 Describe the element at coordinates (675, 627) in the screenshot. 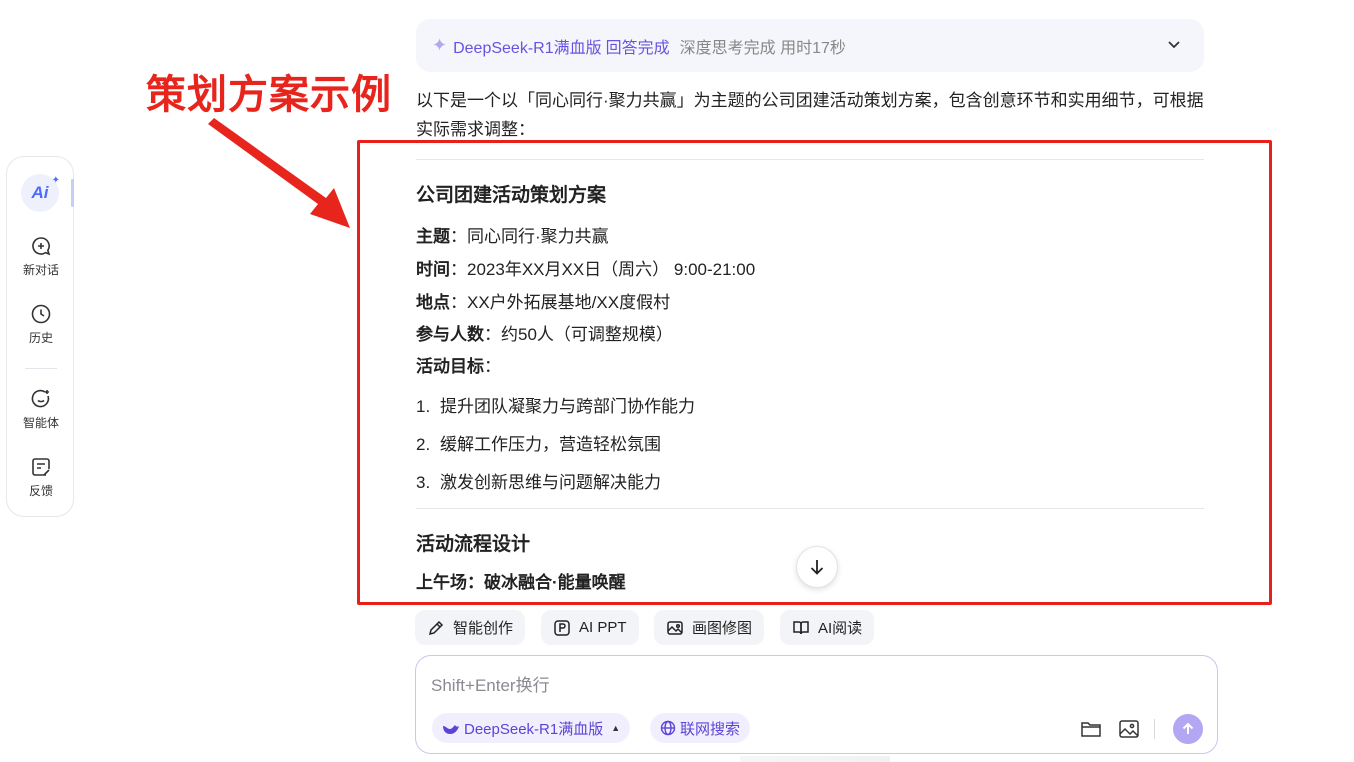

I see `image-edit-icon` at that location.